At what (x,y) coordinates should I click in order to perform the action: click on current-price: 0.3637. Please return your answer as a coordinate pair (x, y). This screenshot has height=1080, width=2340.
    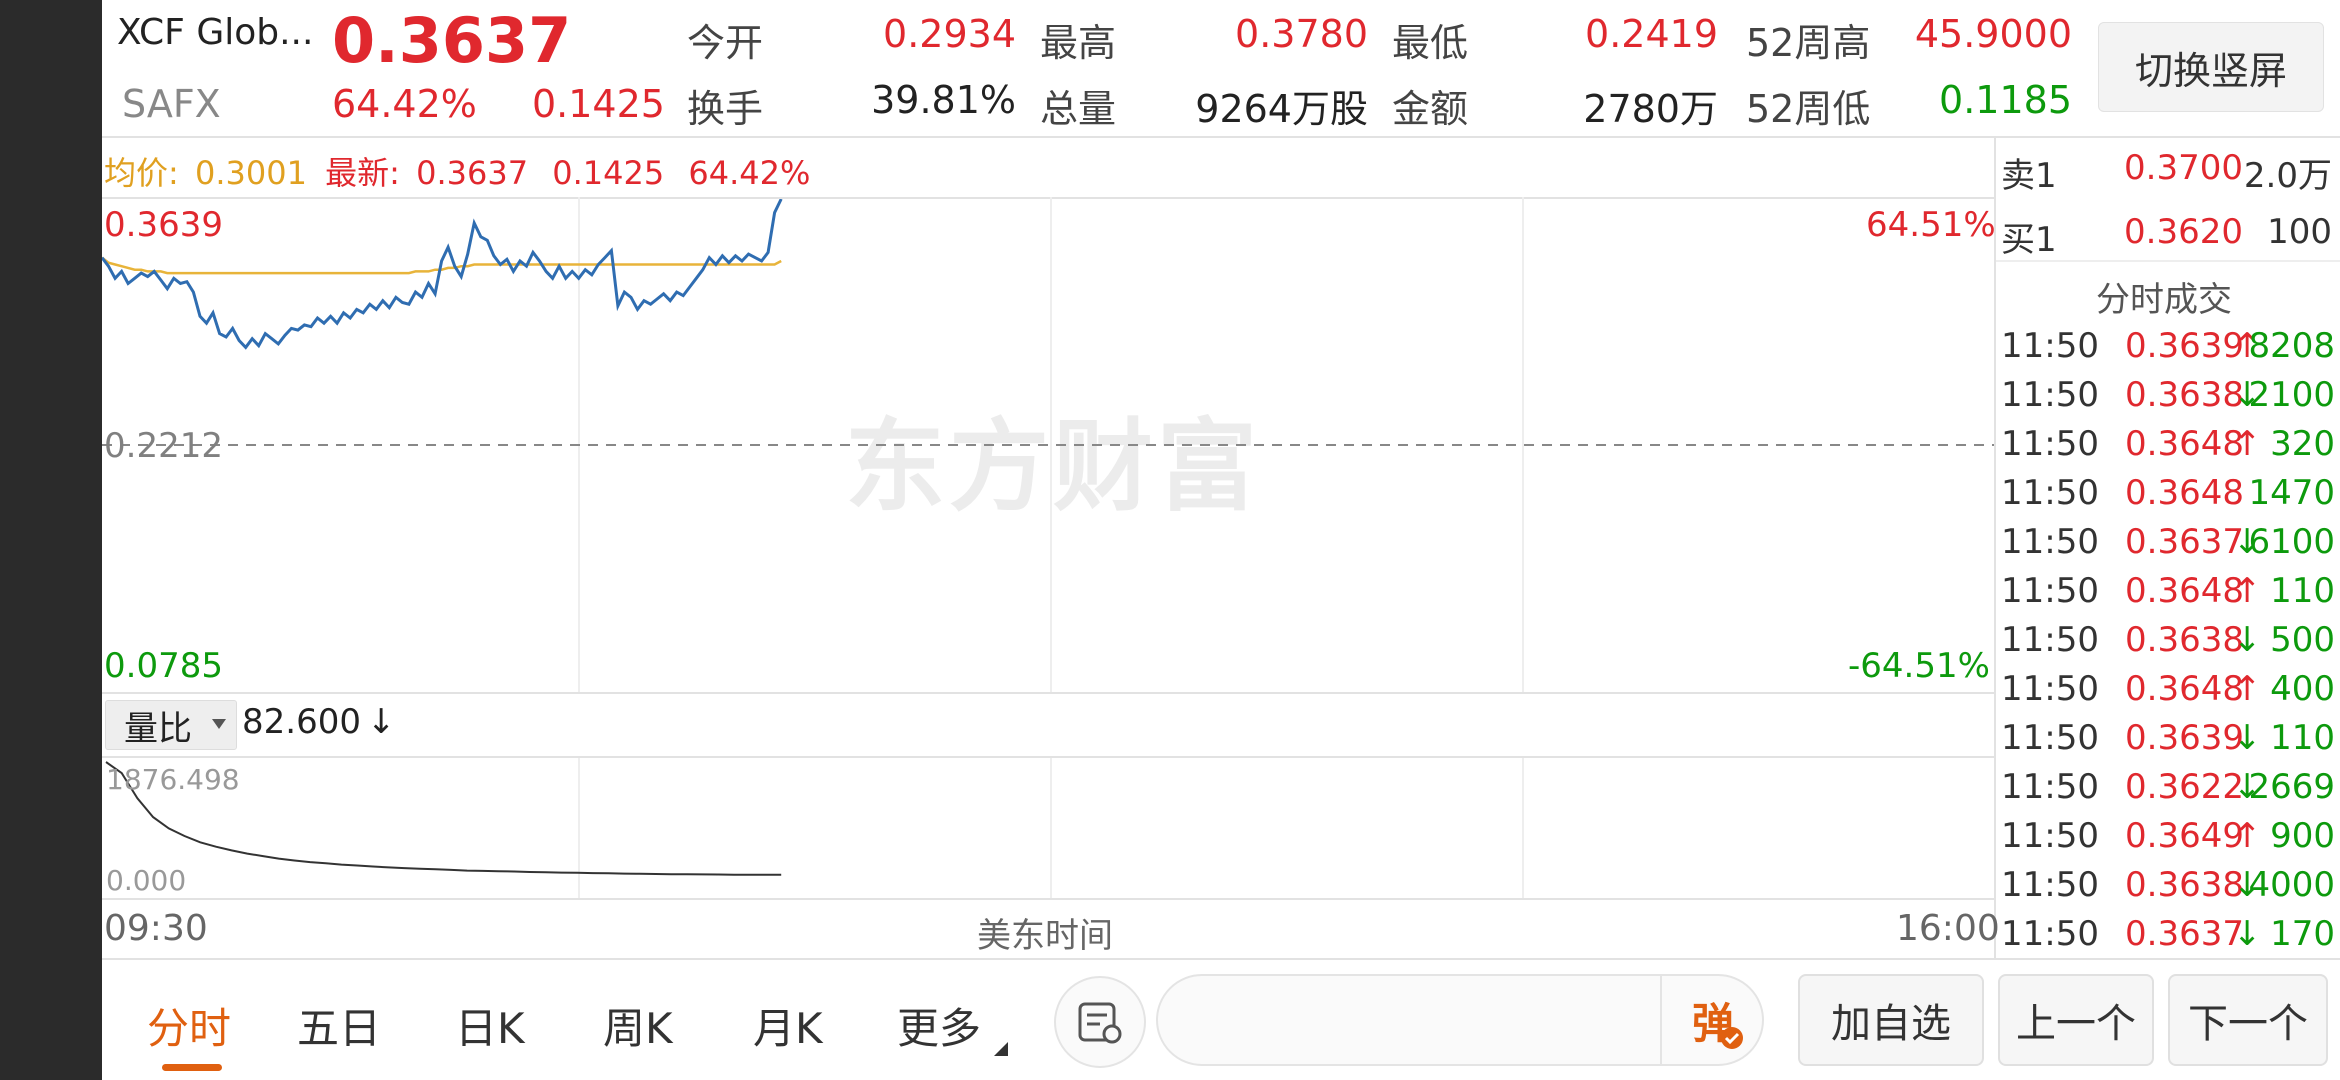
    Looking at the image, I should click on (452, 40).